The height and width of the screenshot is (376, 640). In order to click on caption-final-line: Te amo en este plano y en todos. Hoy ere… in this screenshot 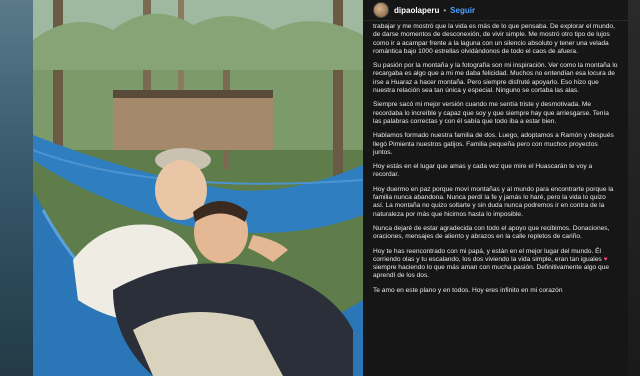, I will do `click(468, 290)`.